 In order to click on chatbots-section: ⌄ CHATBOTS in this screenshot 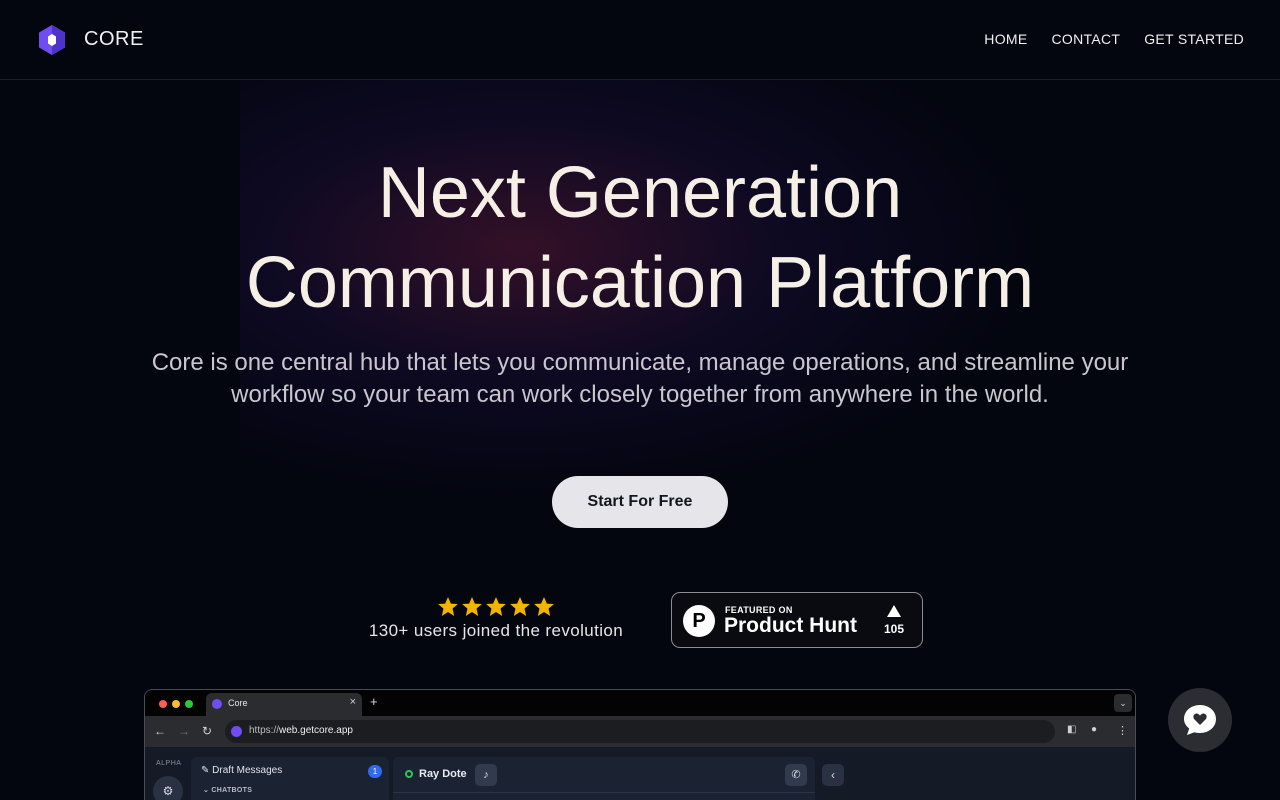, I will do `click(227, 790)`.